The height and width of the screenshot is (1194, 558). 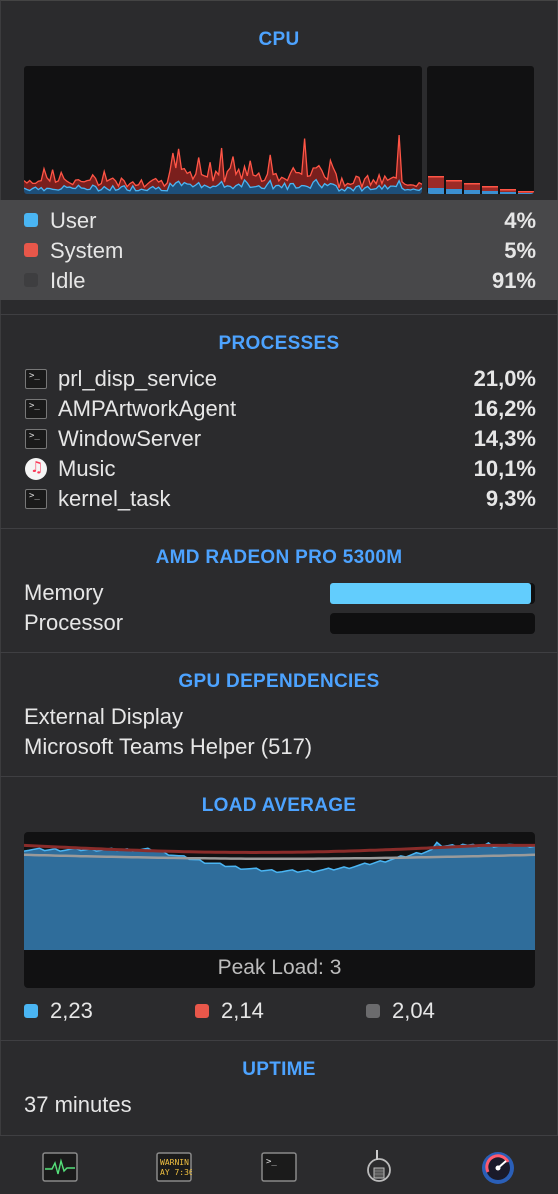 What do you see at coordinates (31, 1011) in the screenshot?
I see `load-1min-swatch` at bounding box center [31, 1011].